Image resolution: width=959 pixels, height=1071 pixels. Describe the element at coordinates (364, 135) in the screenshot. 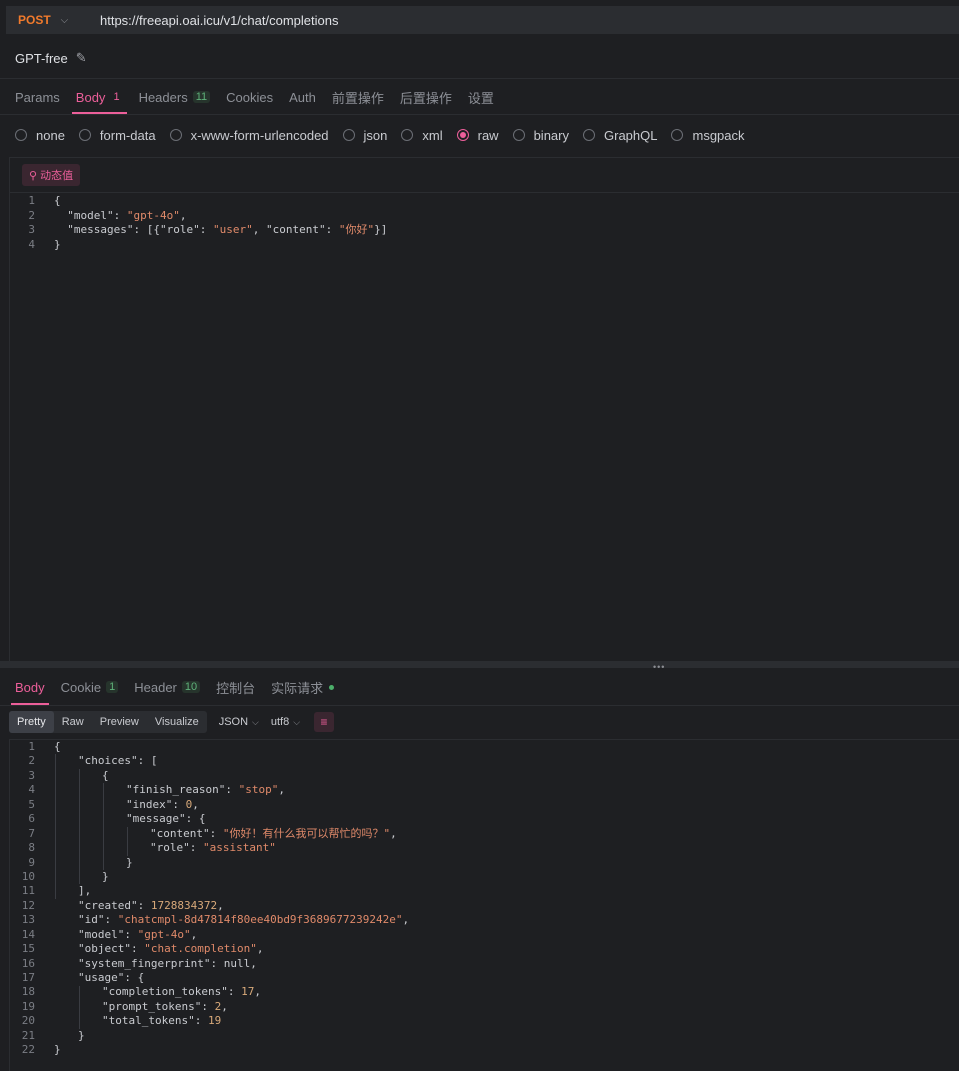

I see `body-type-3: json` at that location.